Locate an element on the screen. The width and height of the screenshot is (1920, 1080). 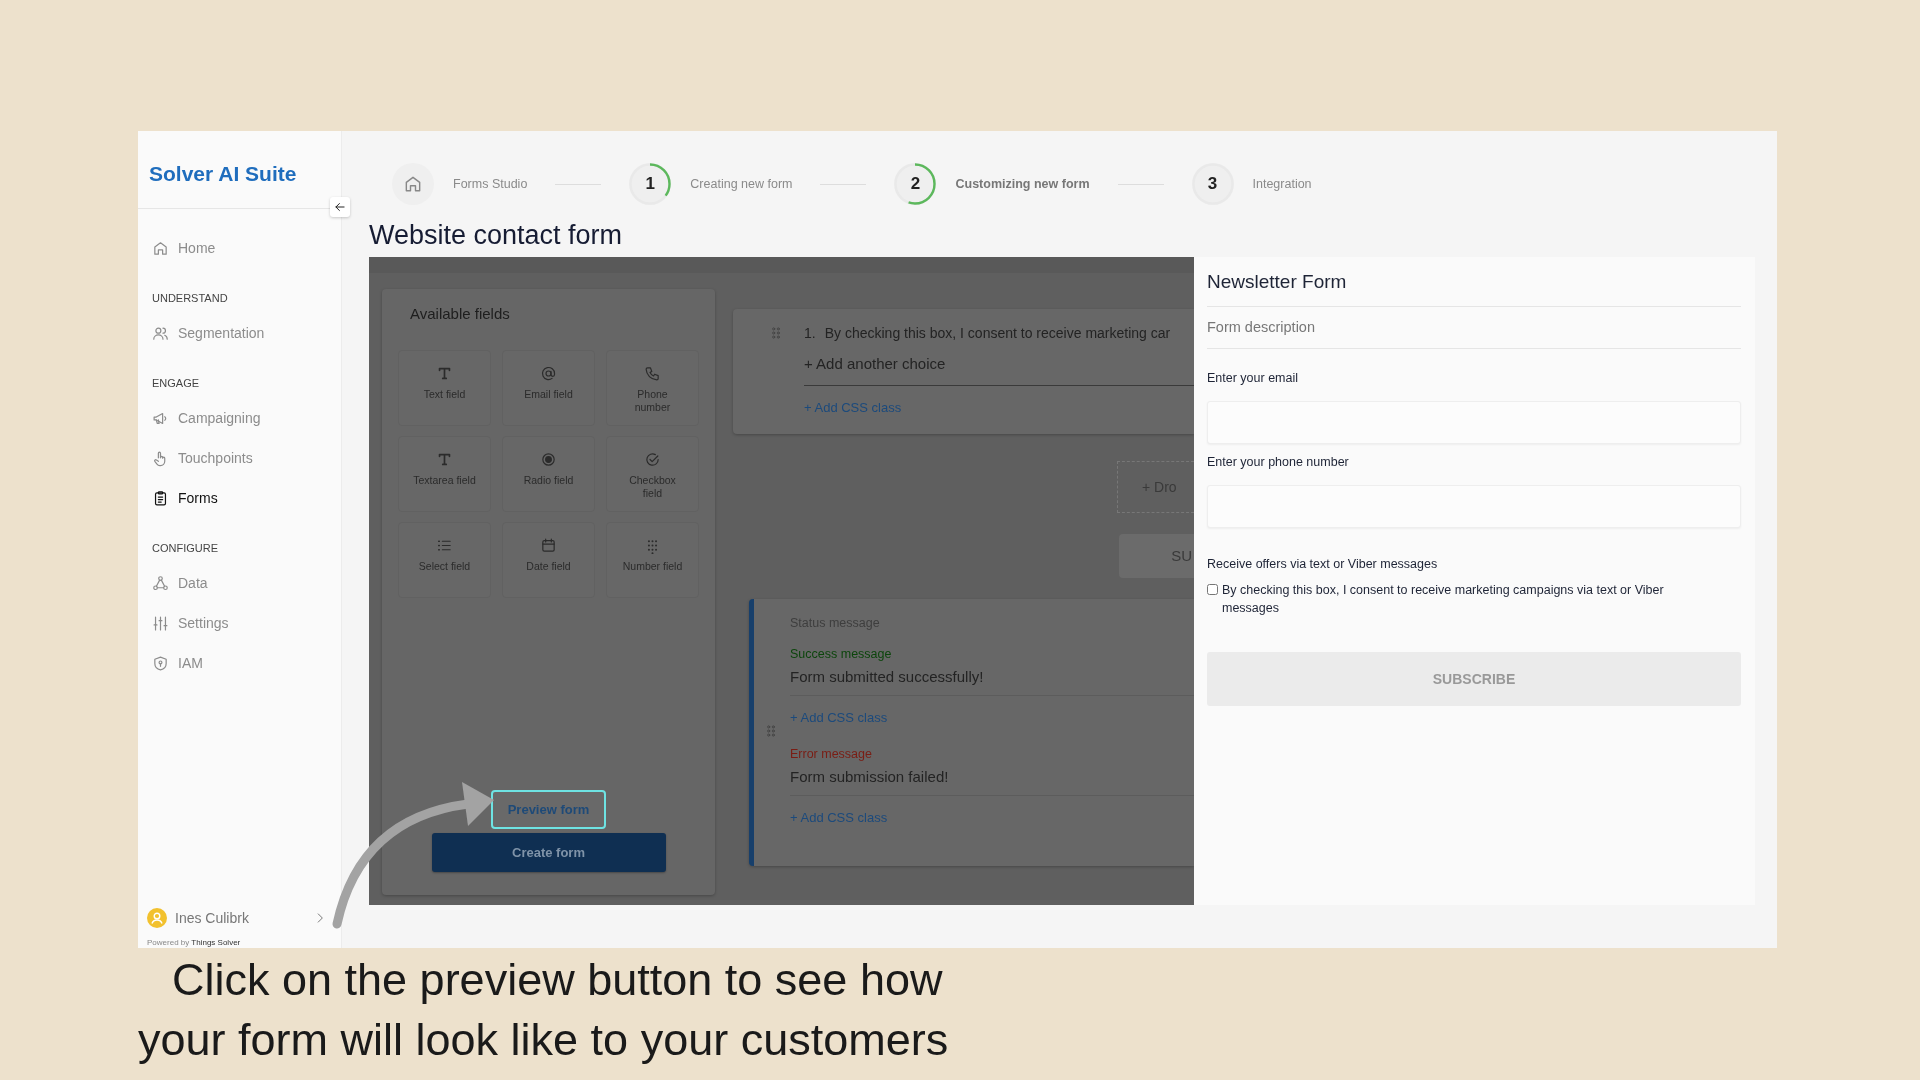
sidebar-item: Touchpoints is located at coordinates (239, 458).